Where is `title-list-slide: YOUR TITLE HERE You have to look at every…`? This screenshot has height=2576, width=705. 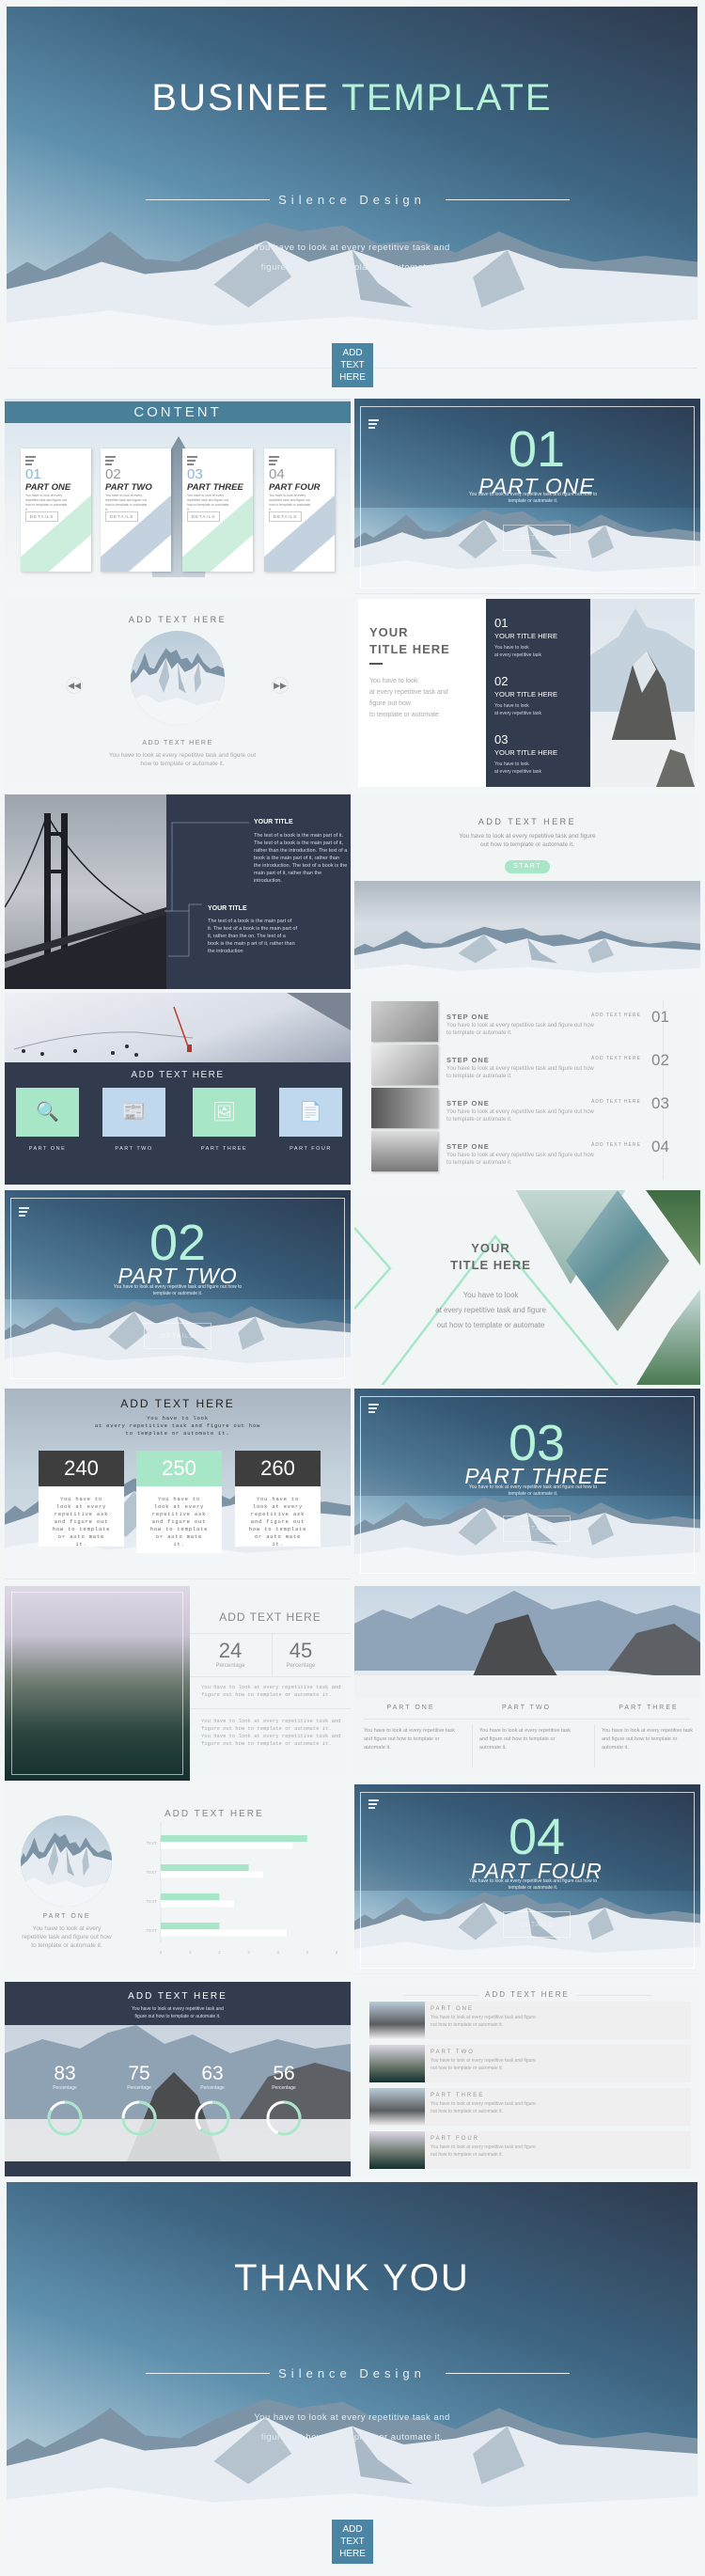 title-list-slide: YOUR TITLE HERE You have to look at every… is located at coordinates (526, 693).